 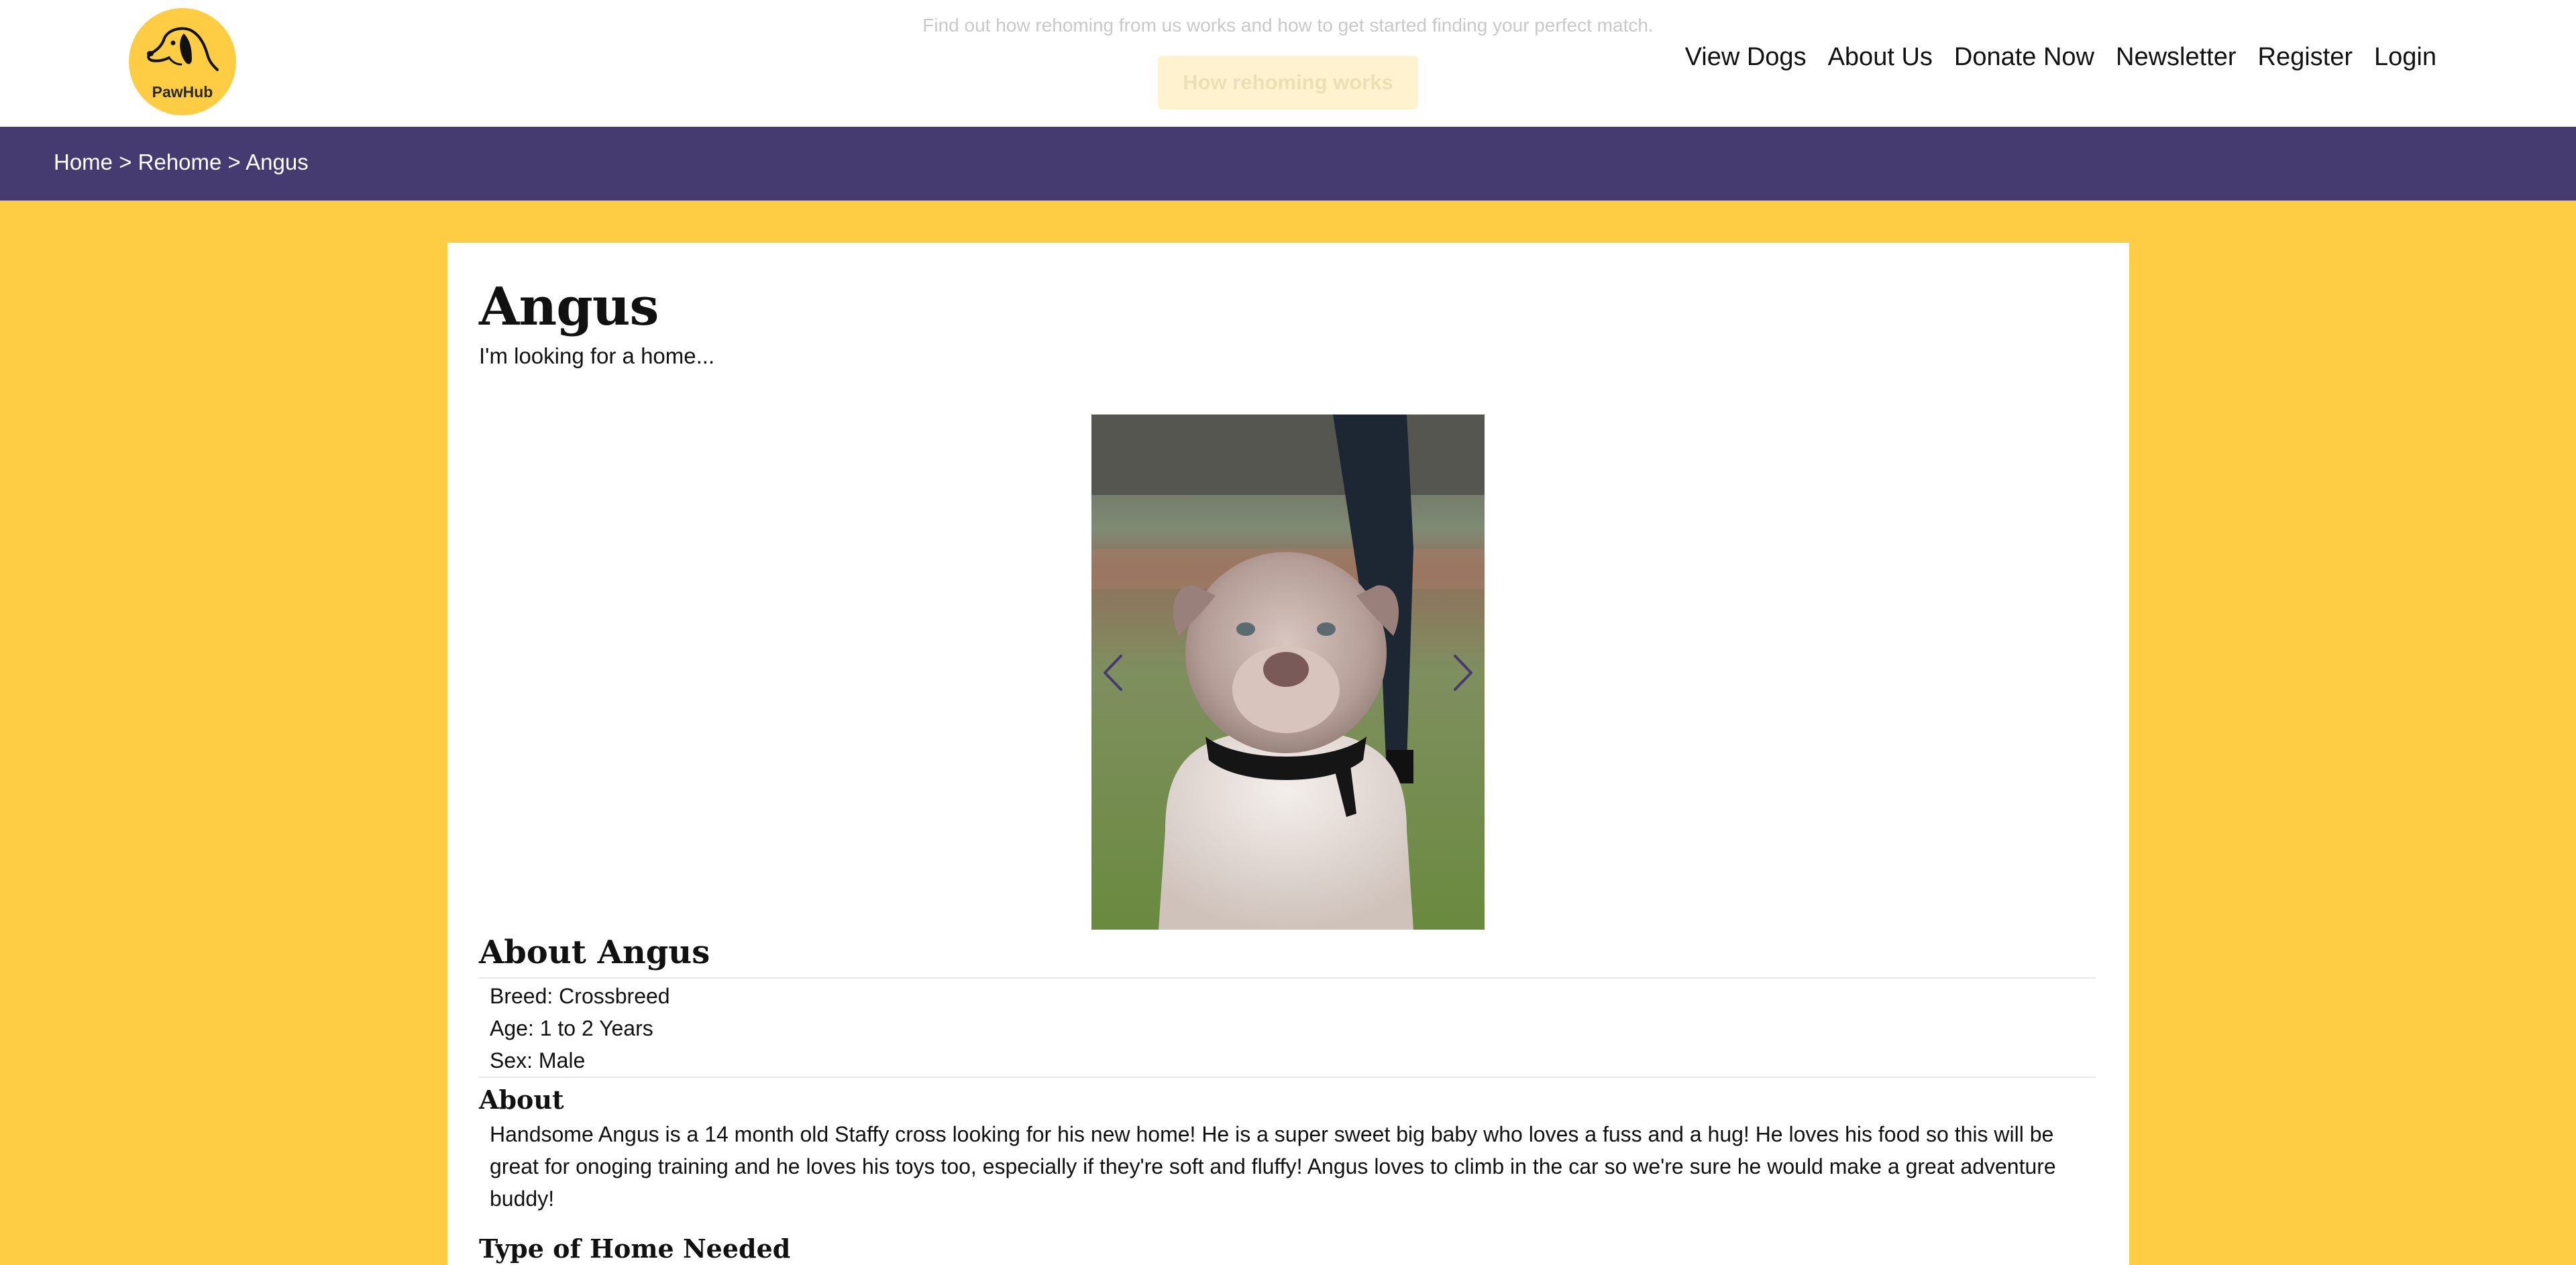 I want to click on fact-breed: Breed: Crossbreed, so click(x=580, y=996).